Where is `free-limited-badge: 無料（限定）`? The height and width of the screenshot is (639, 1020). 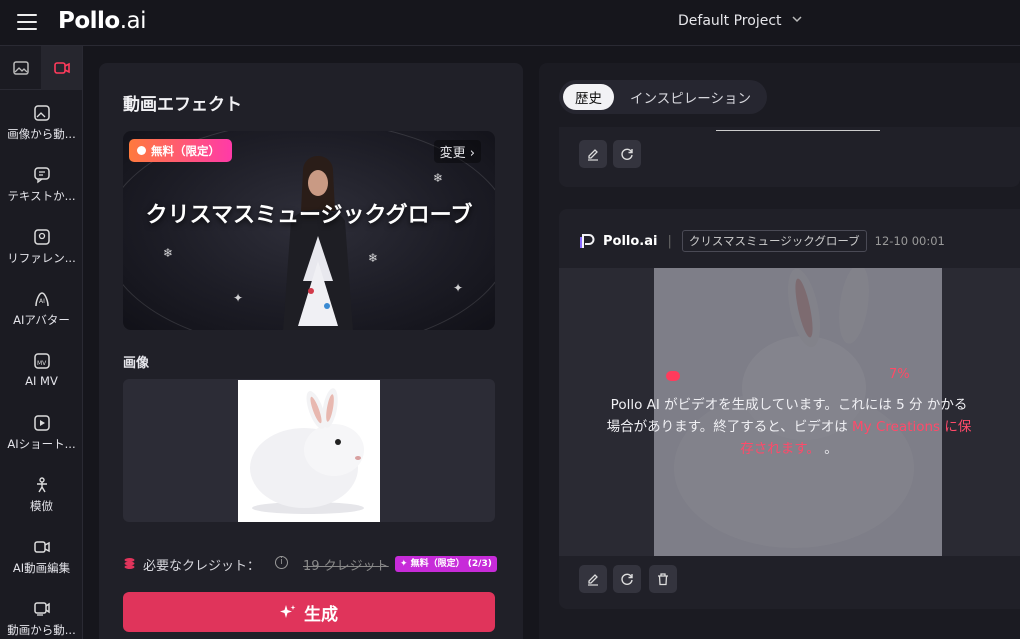
free-limited-badge: 無料（限定） is located at coordinates (180, 150).